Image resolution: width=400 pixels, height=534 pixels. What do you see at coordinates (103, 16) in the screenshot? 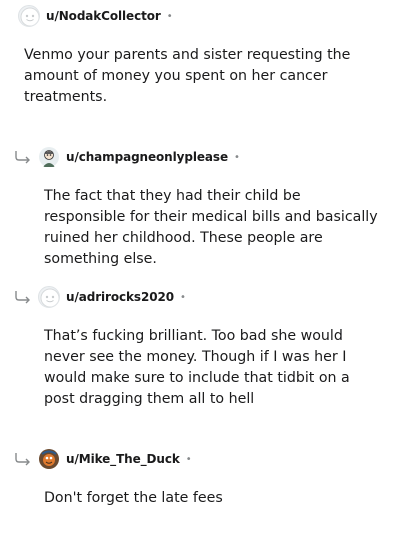
I see `comment-username: u/NodakCollector` at bounding box center [103, 16].